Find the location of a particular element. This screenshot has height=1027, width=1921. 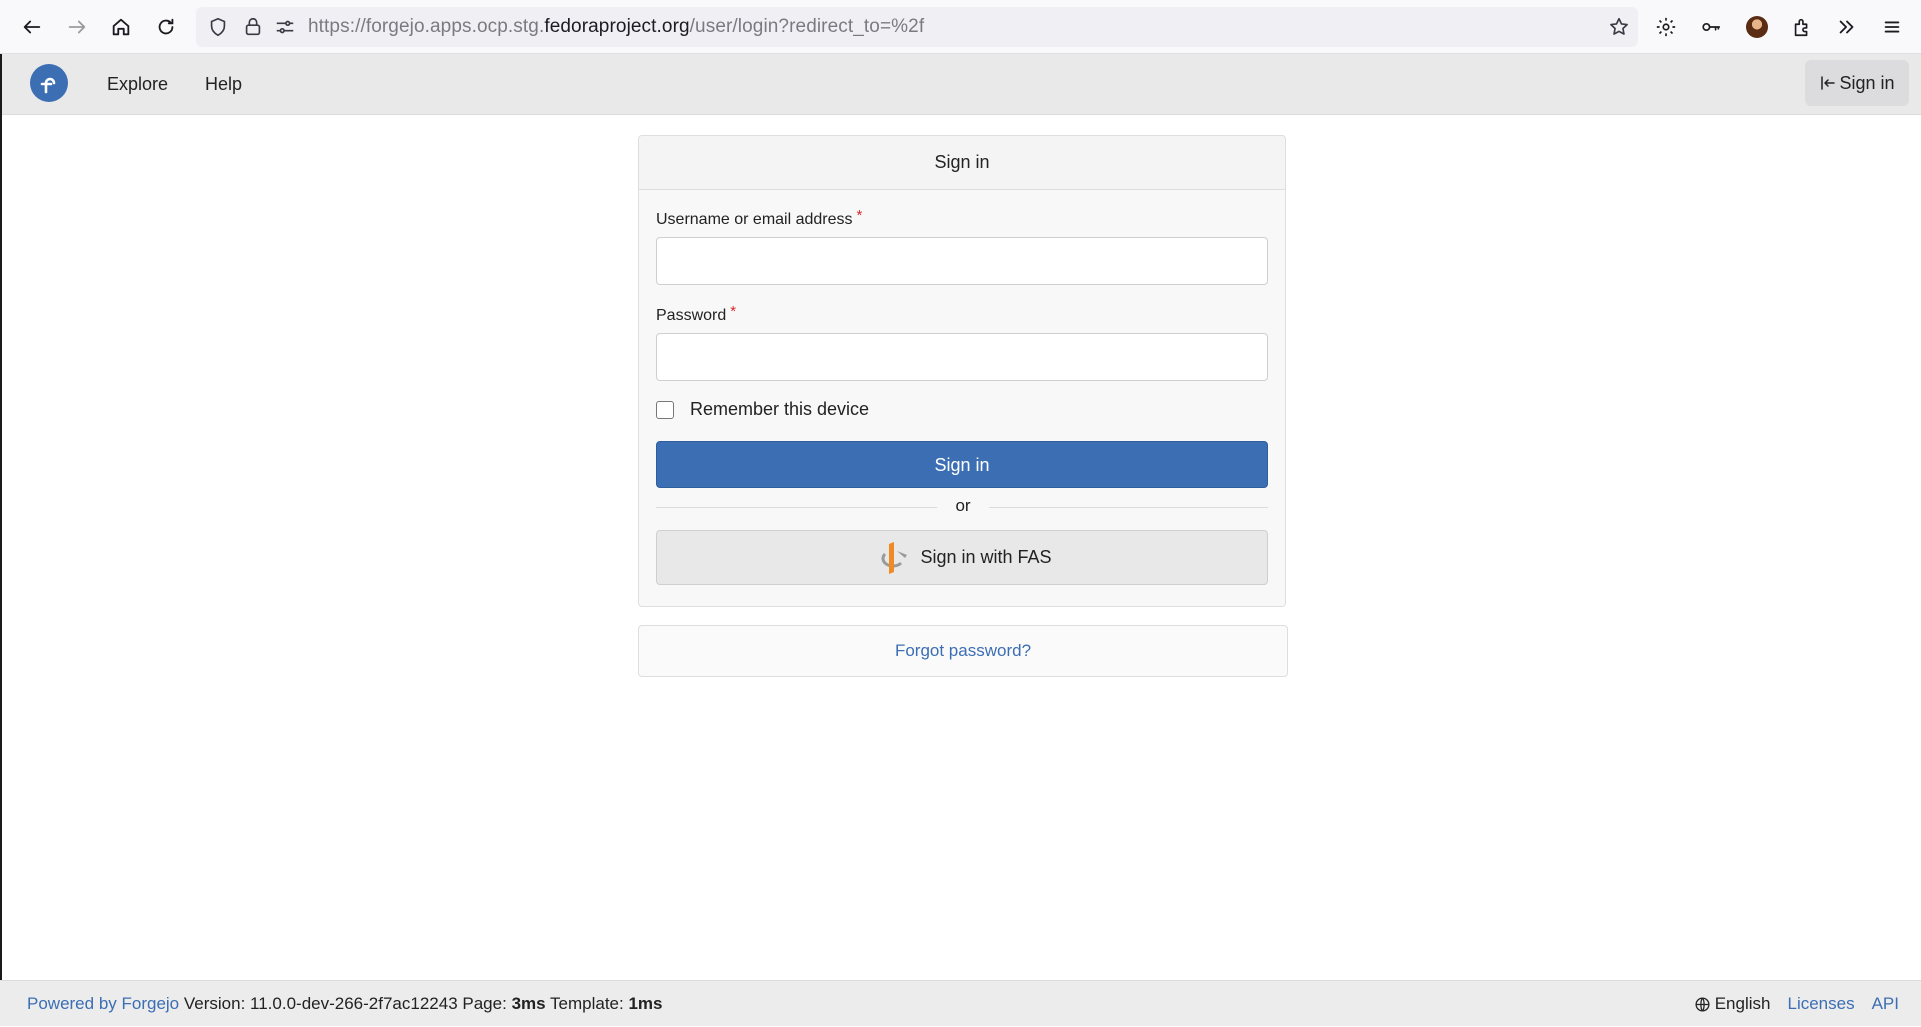

window-edge is located at coordinates (1, 540).